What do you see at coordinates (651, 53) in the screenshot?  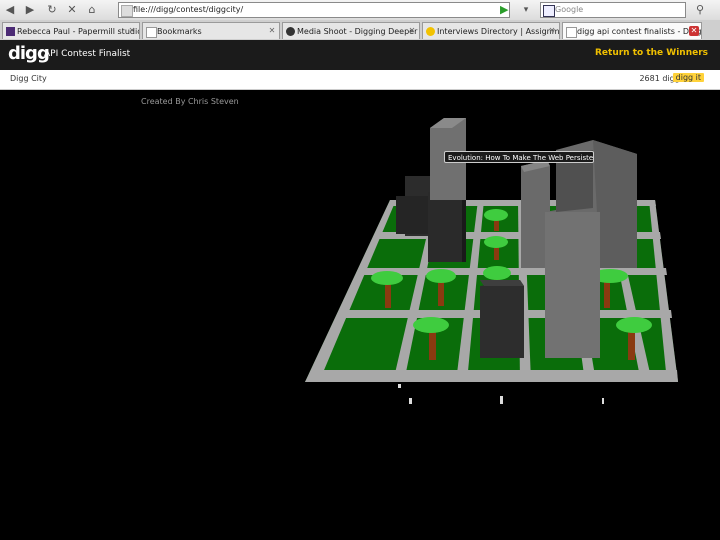 I see `return-to-winners-link: Return to the Winners` at bounding box center [651, 53].